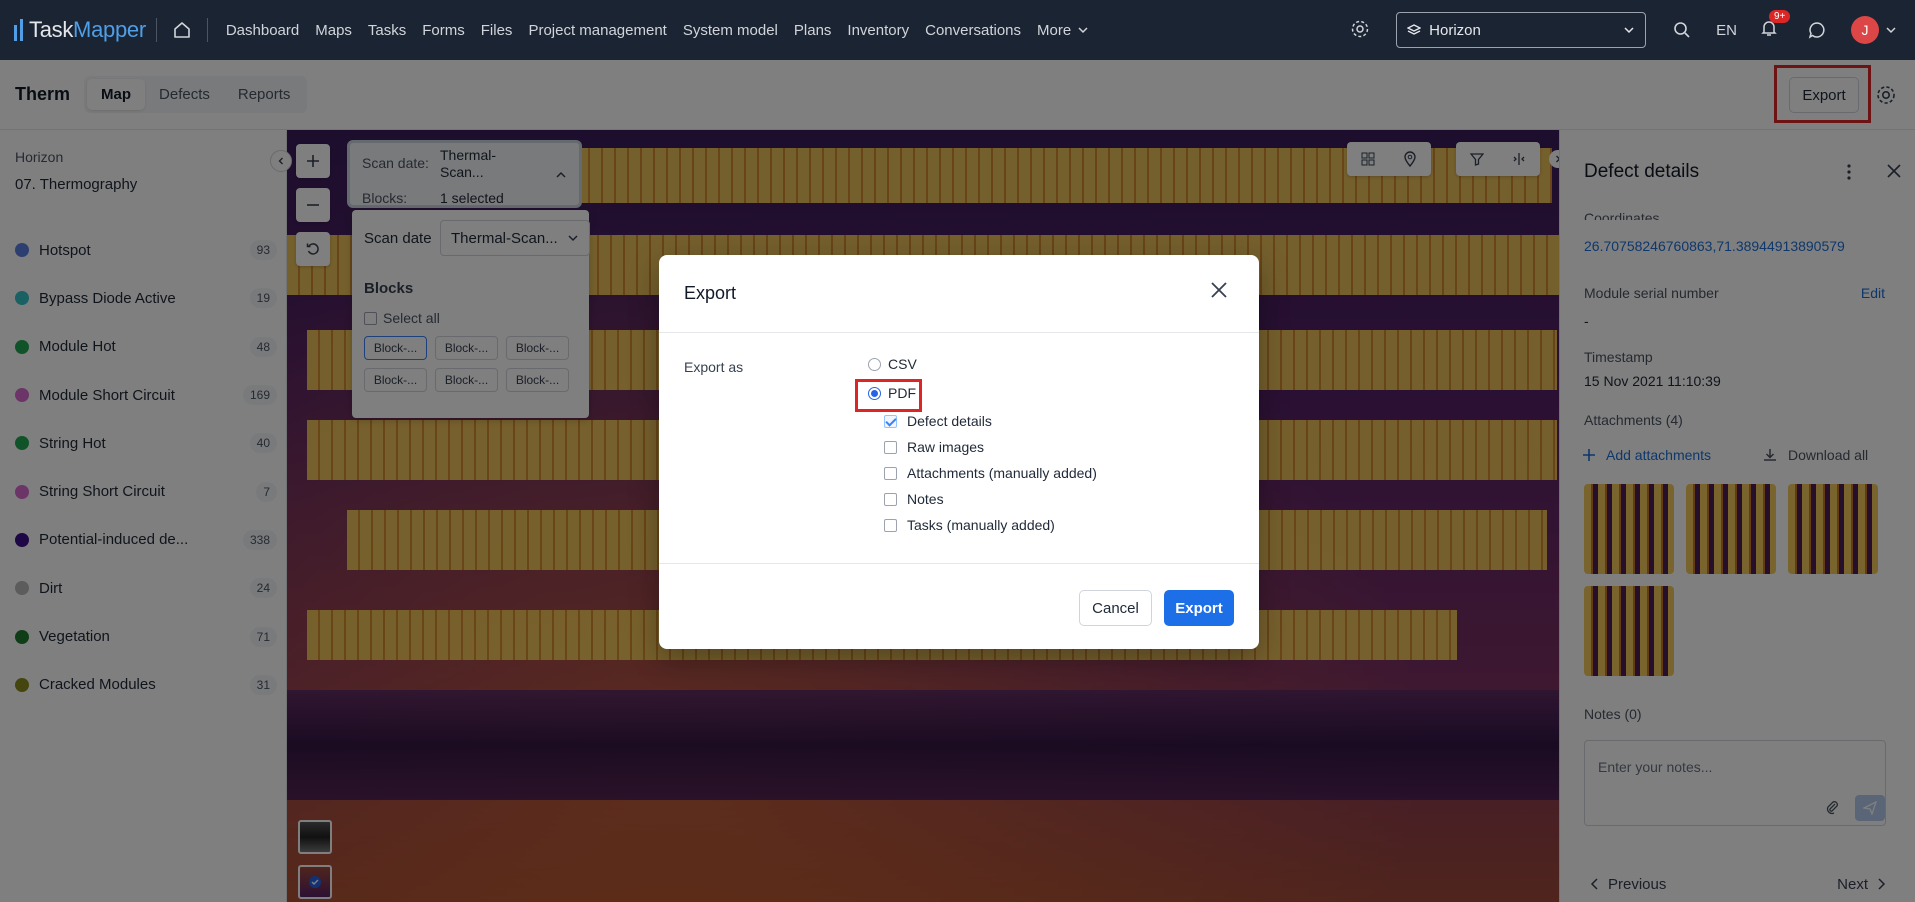 This screenshot has width=1915, height=902. I want to click on cancel-button: Cancel, so click(1115, 608).